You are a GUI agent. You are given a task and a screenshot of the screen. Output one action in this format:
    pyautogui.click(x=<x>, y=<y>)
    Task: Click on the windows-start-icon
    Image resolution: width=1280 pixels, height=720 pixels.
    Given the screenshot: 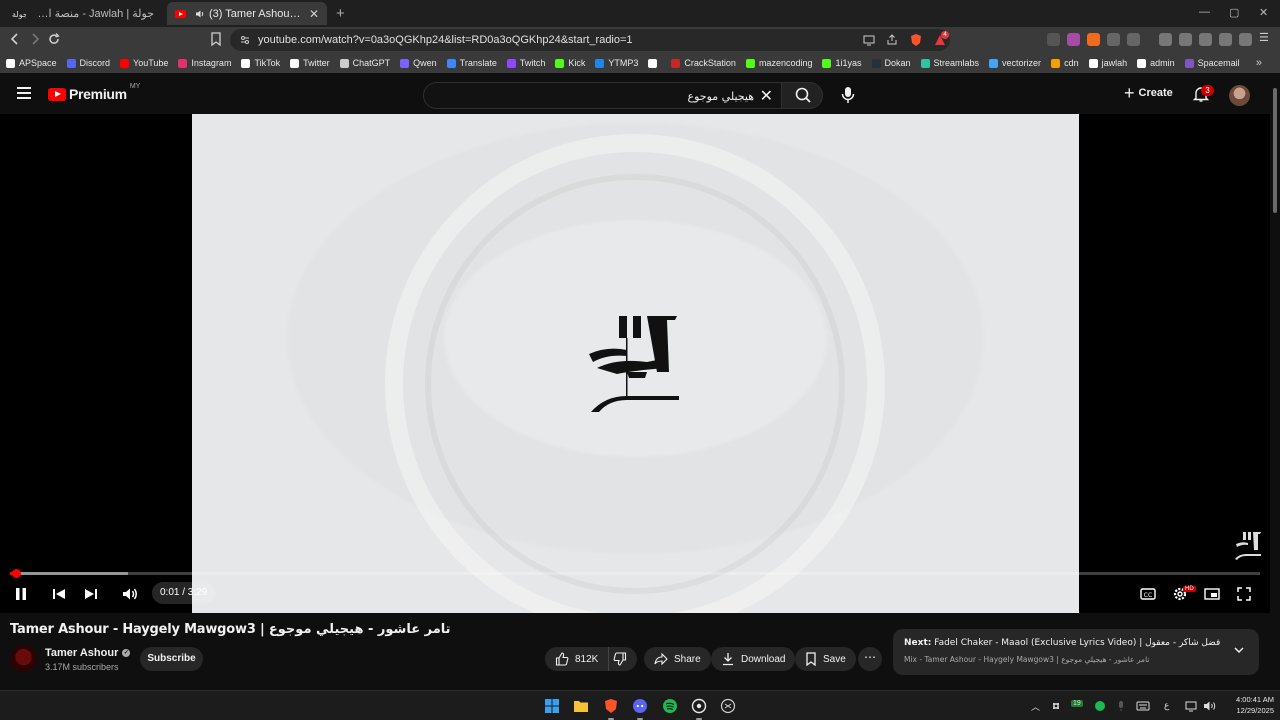 What is the action you would take?
    pyautogui.click(x=552, y=706)
    